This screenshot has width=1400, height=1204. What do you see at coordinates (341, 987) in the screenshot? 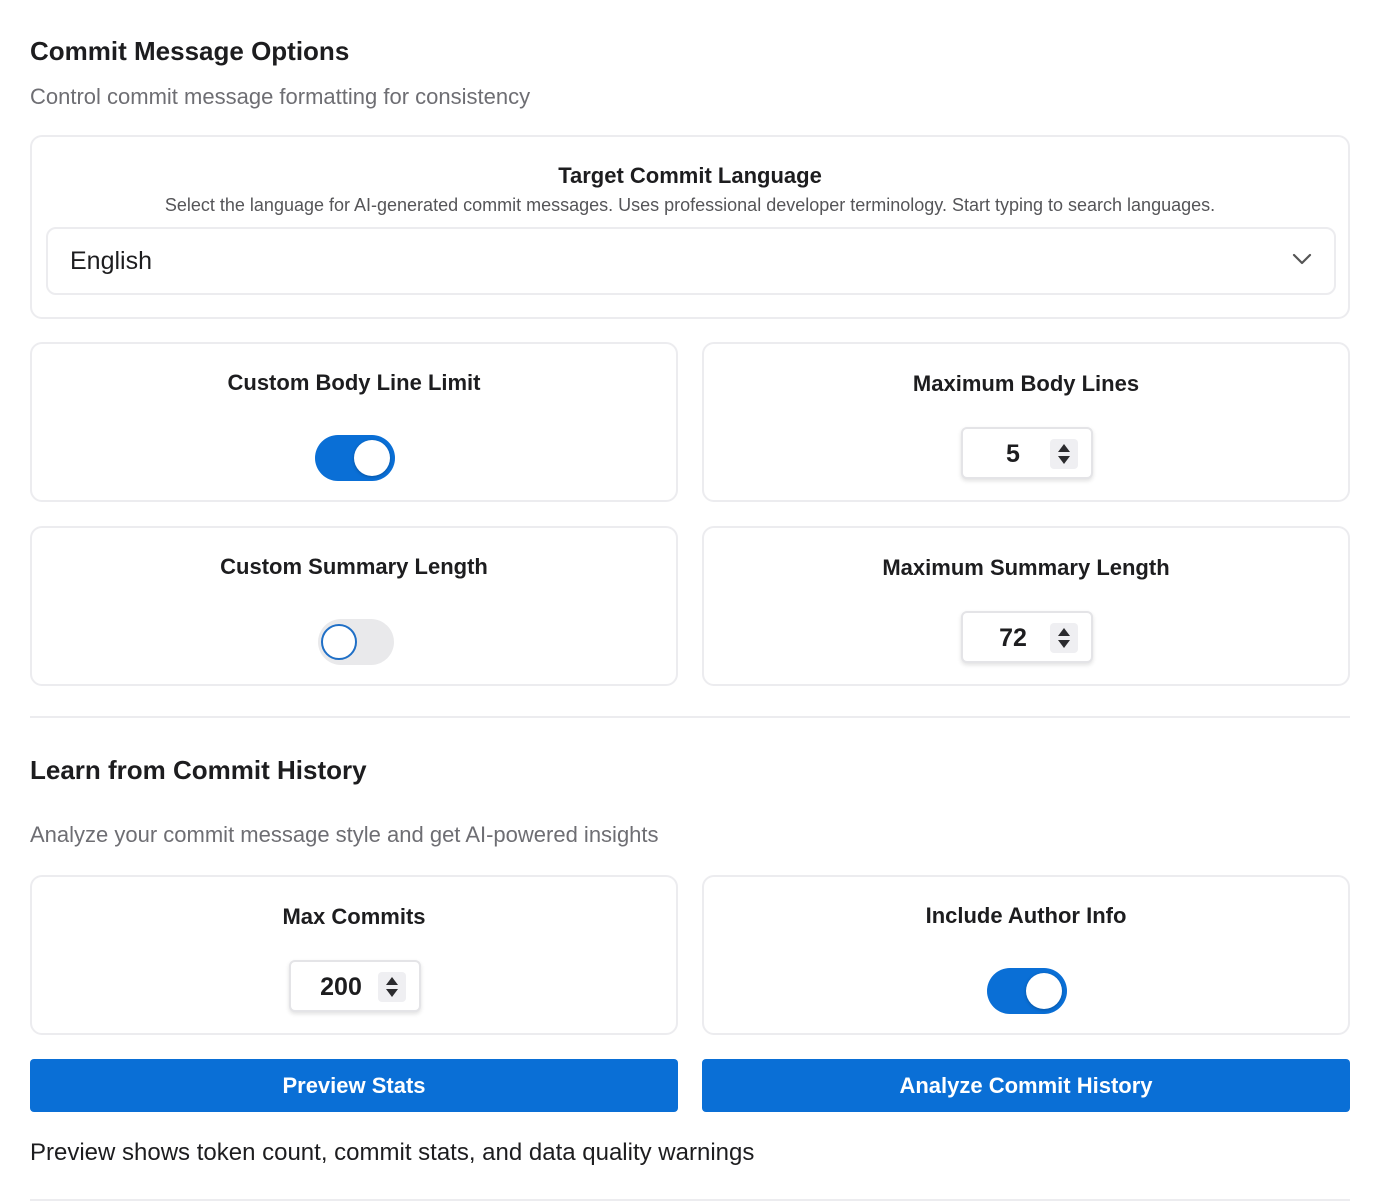
I see `max-commits-value: 200` at bounding box center [341, 987].